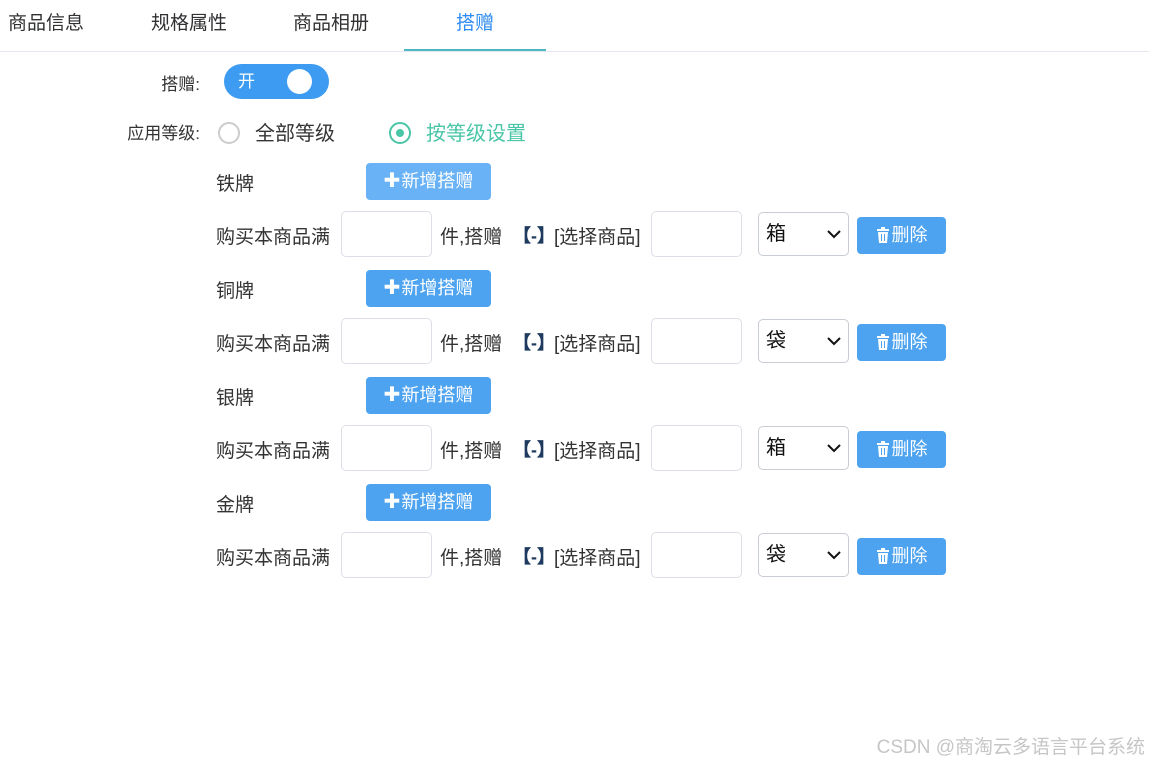 This screenshot has height=767, width=1149. I want to click on add-gift-button-bronze: ✚新增搭赠, so click(428, 288).